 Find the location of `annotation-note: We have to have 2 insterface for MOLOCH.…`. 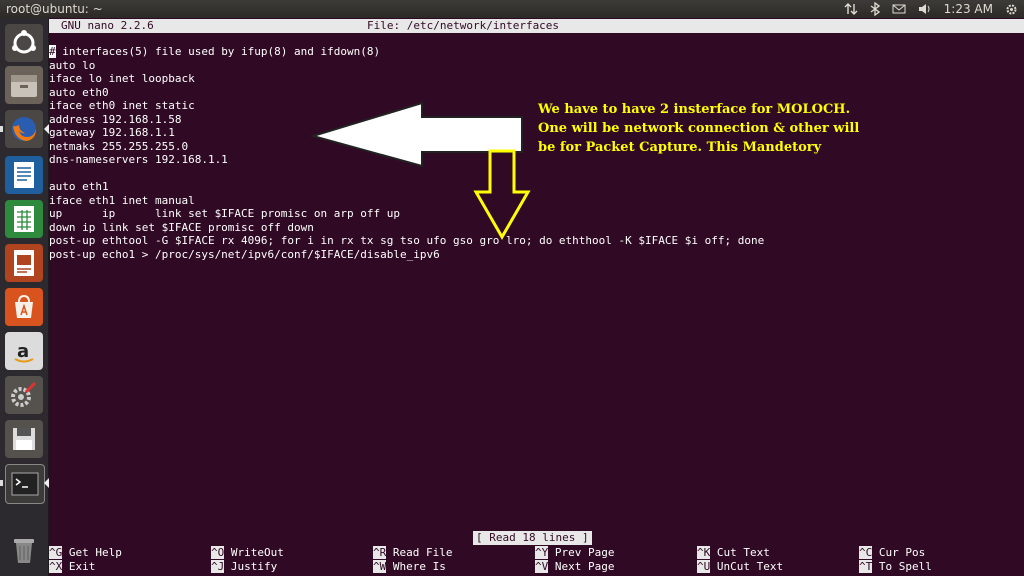

annotation-note: We have to have 2 insterface for MOLOCH.… is located at coordinates (699, 128).